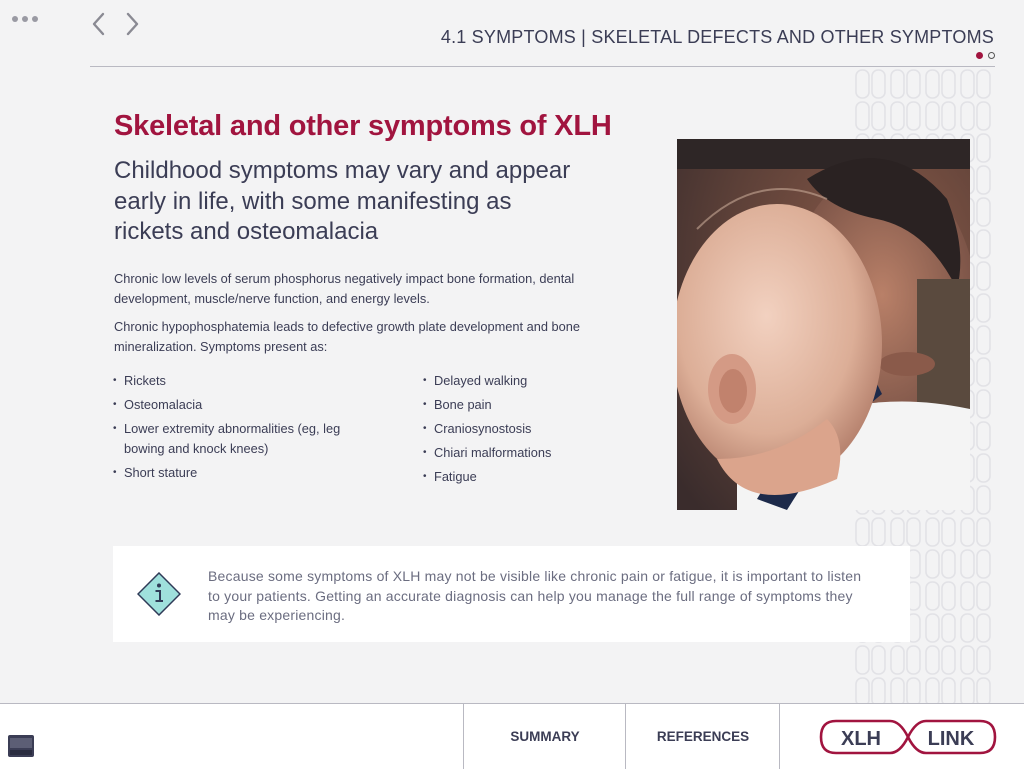 Image resolution: width=1024 pixels, height=769 pixels. What do you see at coordinates (533, 453) in the screenshot?
I see `list-item: Chiari malformations` at bounding box center [533, 453].